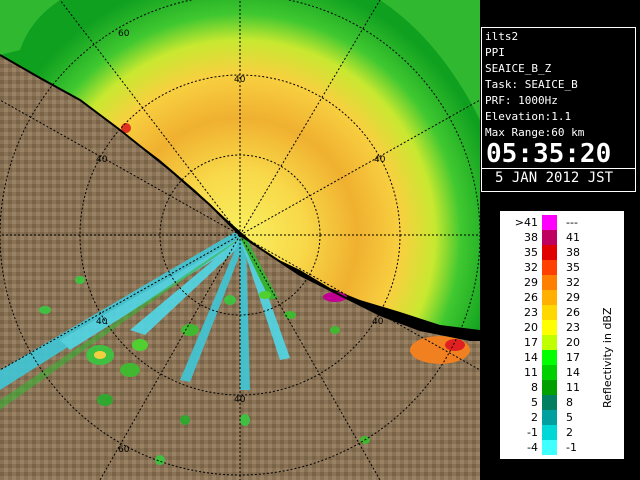  What do you see at coordinates (531, 357) in the screenshot?
I see `legend-low-value: 14` at bounding box center [531, 357].